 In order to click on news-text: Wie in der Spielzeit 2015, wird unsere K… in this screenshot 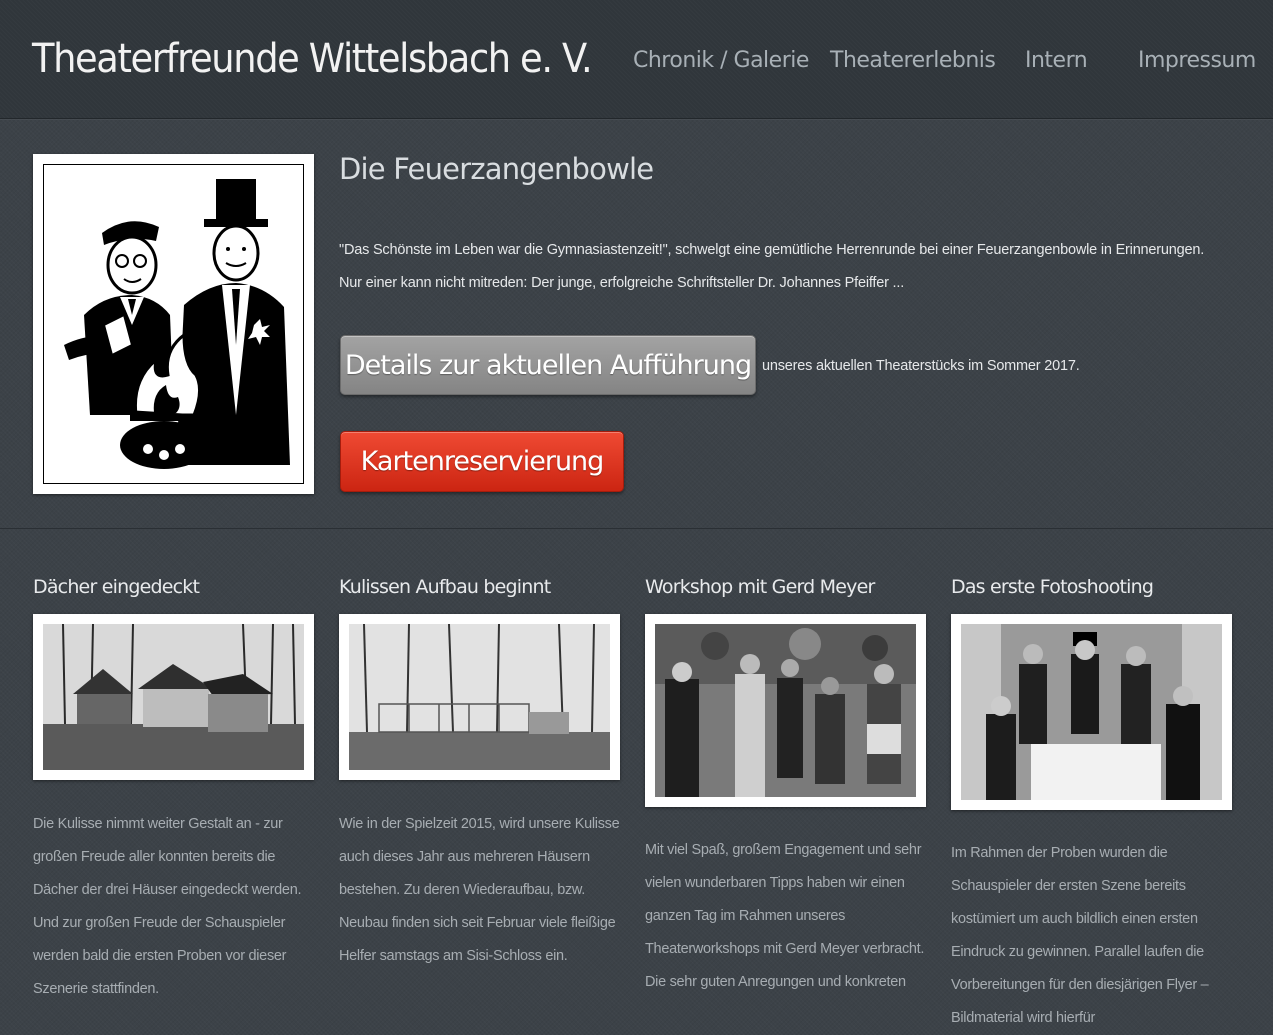, I will do `click(479, 890)`.